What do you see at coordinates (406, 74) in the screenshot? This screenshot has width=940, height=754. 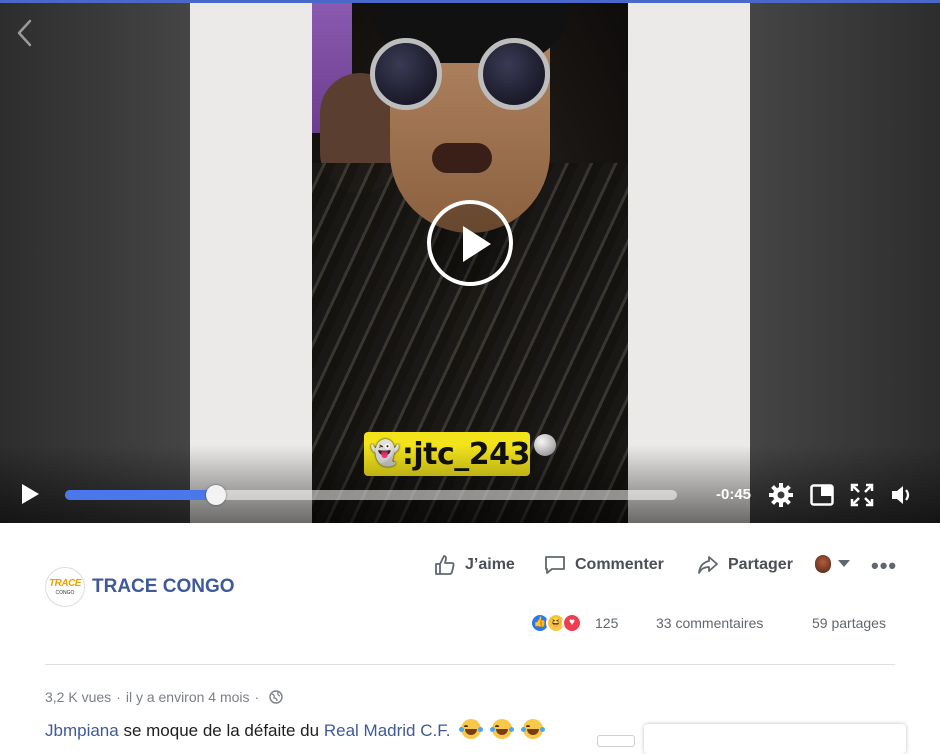 I see `video-subject-sunglasses-left` at bounding box center [406, 74].